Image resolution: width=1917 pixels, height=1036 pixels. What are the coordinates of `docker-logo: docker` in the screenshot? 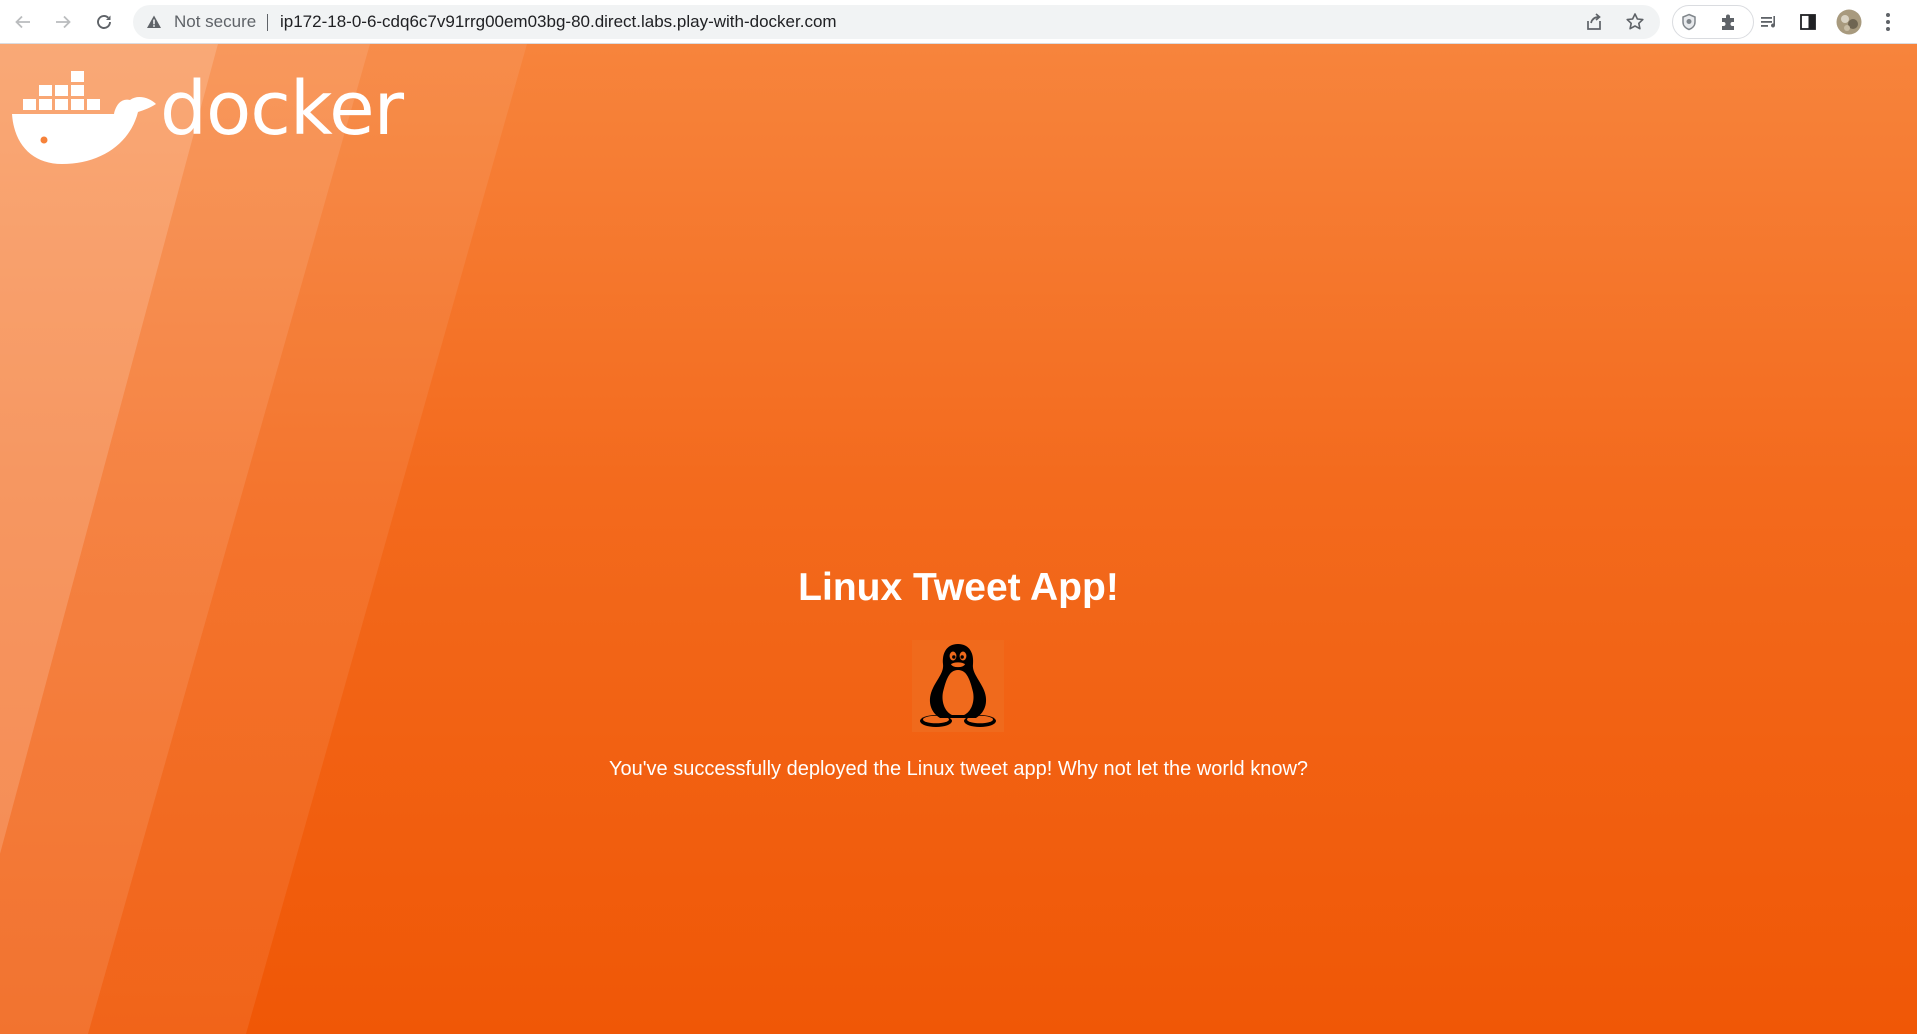 It's located at (207, 109).